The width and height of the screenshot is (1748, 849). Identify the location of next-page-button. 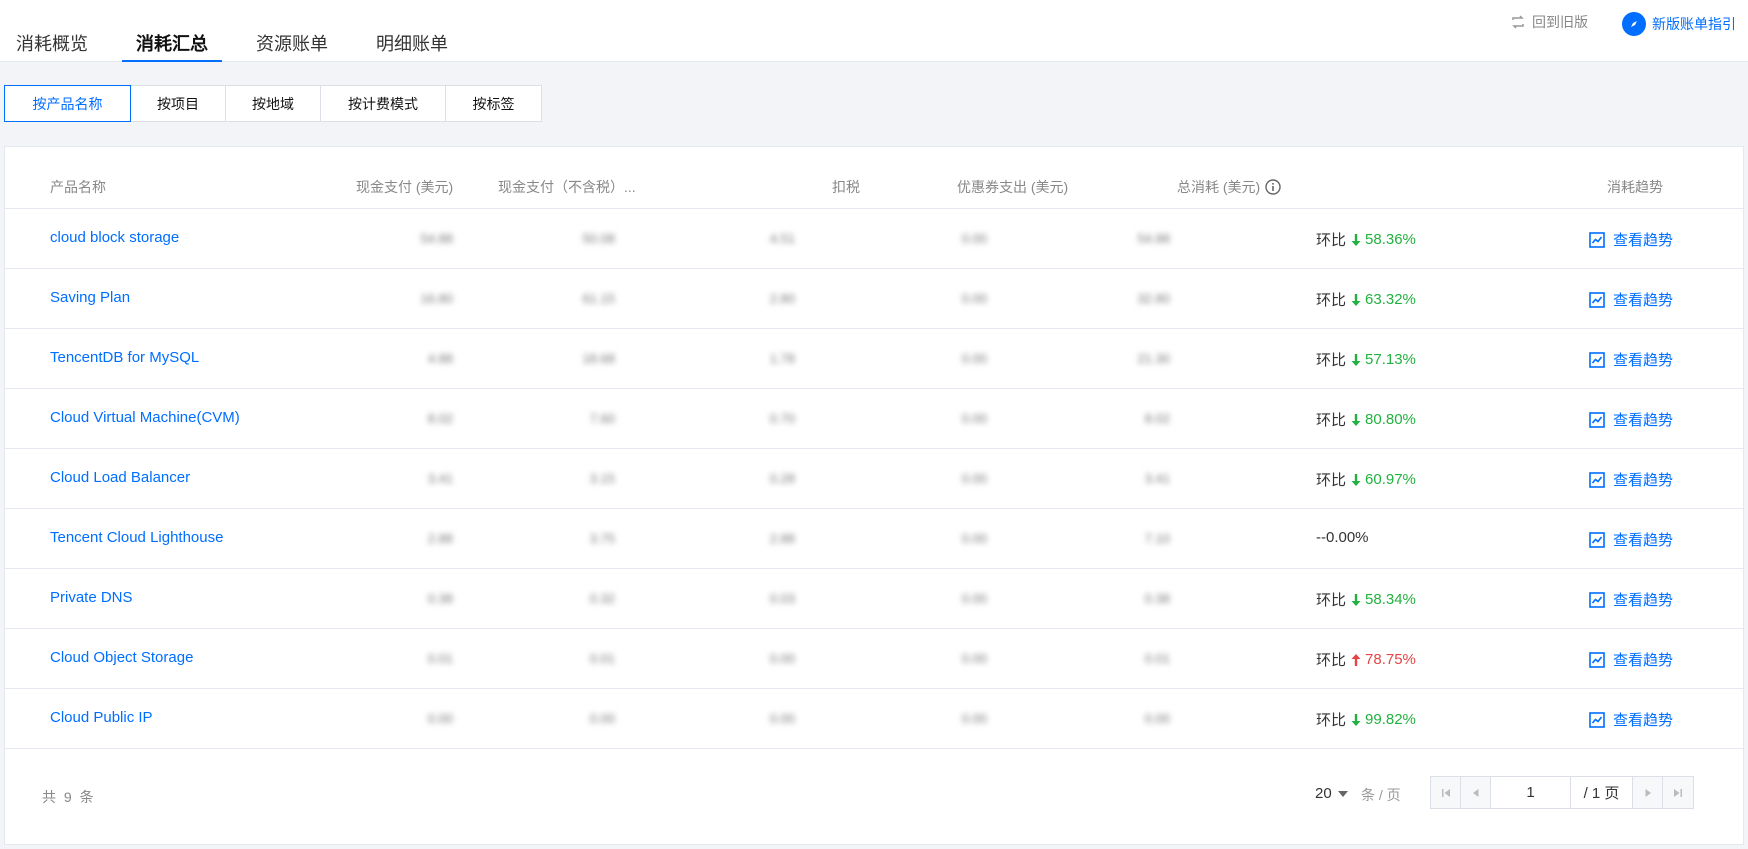
(1648, 792).